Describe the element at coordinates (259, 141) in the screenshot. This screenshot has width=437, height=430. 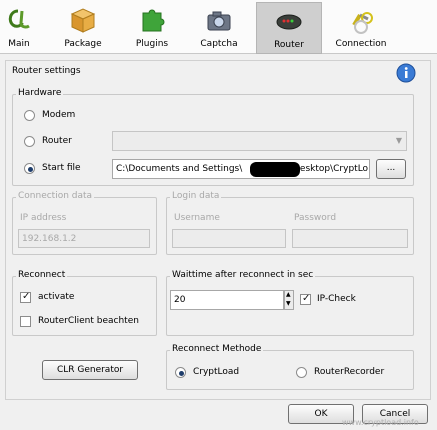
I see `router-select: ▼` at that location.